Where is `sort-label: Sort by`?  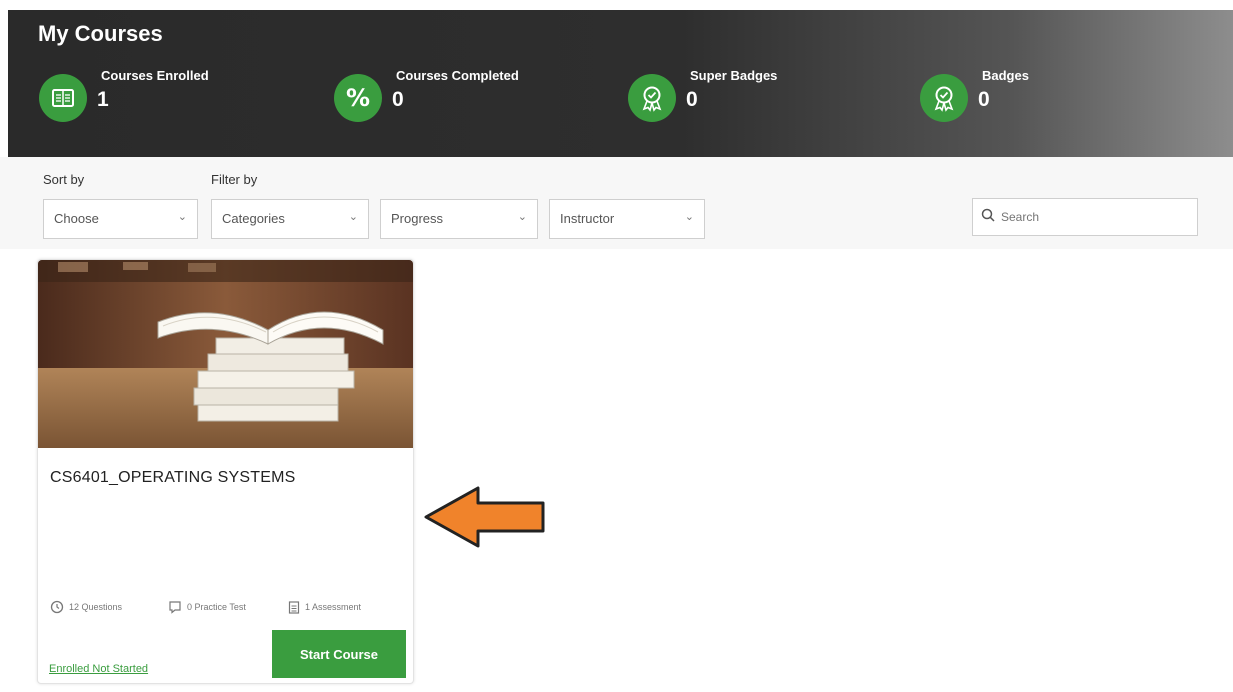
sort-label: Sort by is located at coordinates (64, 179).